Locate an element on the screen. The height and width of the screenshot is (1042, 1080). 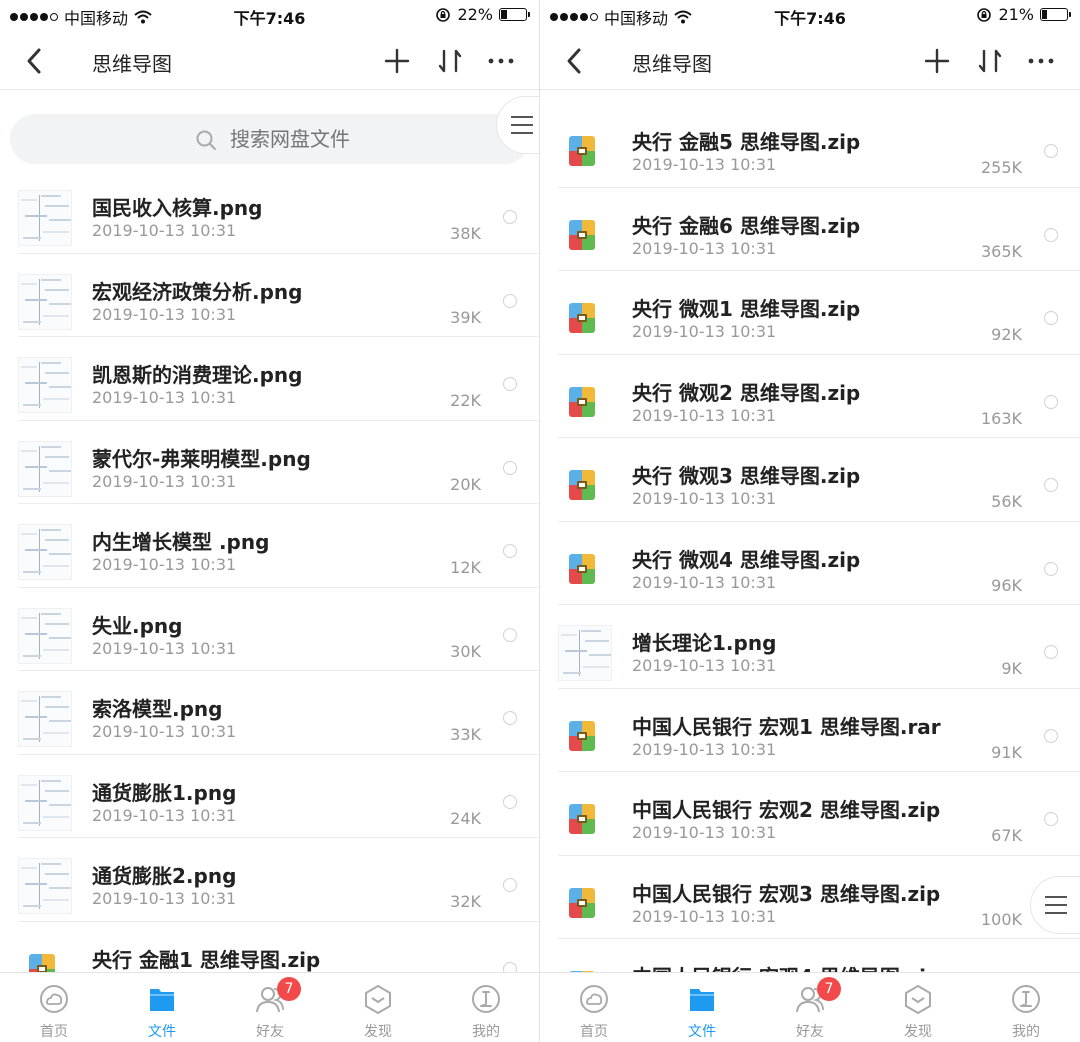
file-row: 凯恩斯的消费理论.png 2019-10-13 10:31 22K is located at coordinates (269, 379).